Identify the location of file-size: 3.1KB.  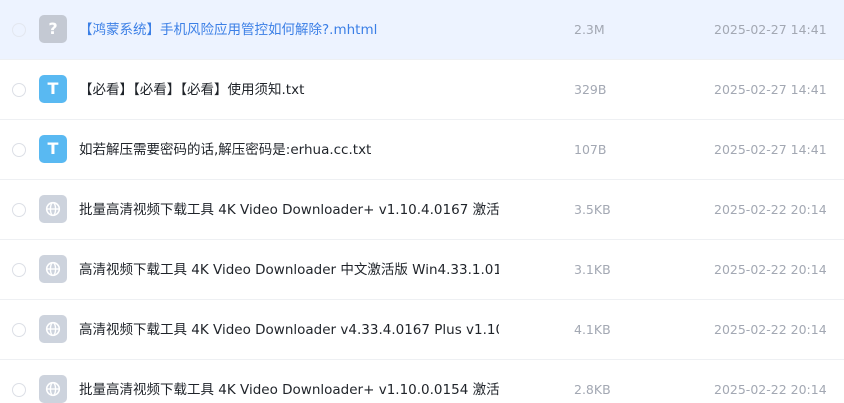
(592, 269).